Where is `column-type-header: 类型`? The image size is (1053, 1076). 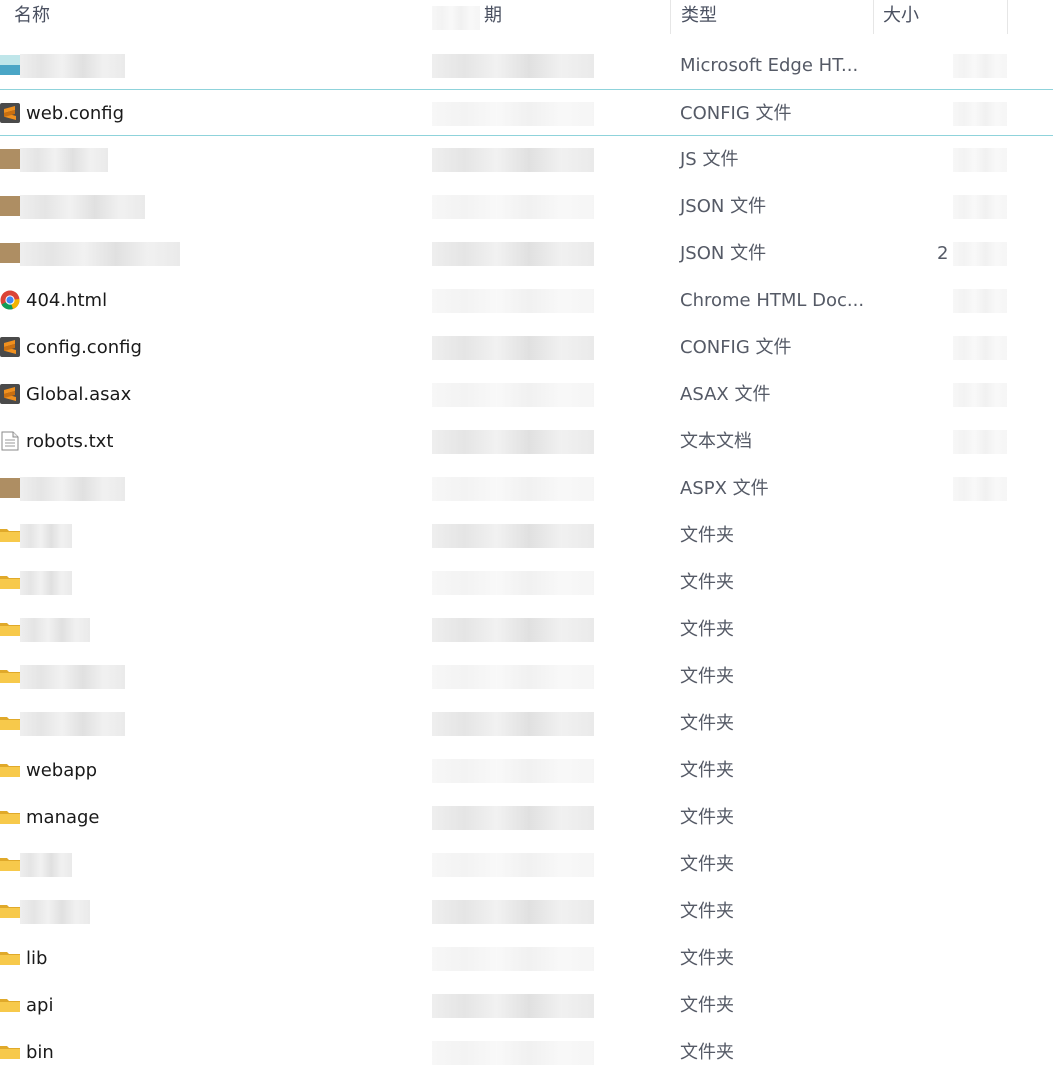
column-type-header: 类型 is located at coordinates (699, 17).